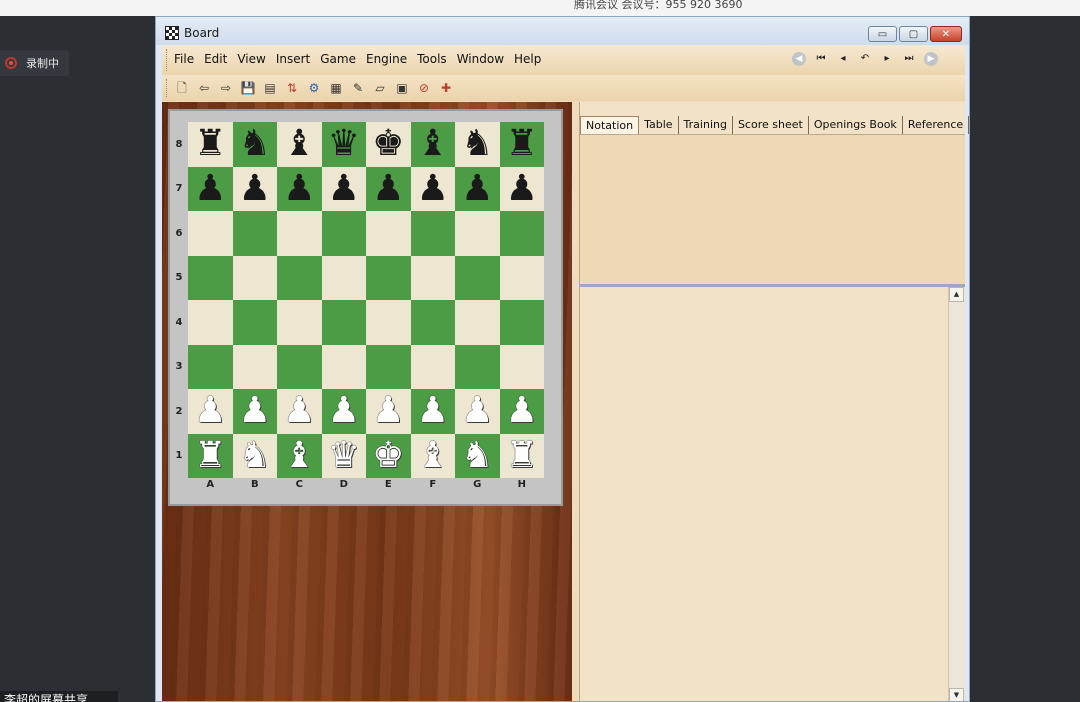 This screenshot has height=702, width=1080. What do you see at coordinates (936, 125) in the screenshot?
I see `tab-reference: Reference` at bounding box center [936, 125].